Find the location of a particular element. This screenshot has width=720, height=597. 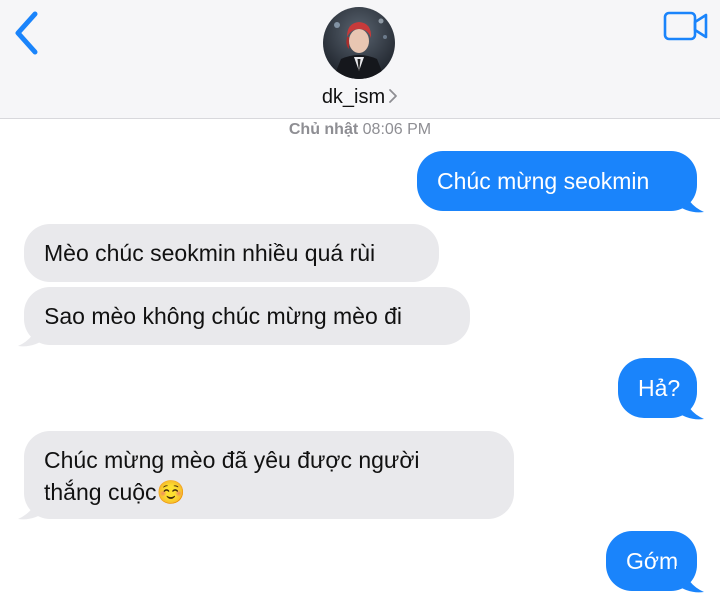

timestamp-day: Chủ nhật is located at coordinates (323, 129).